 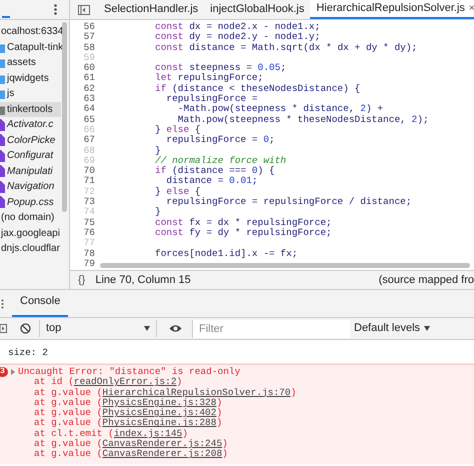 What do you see at coordinates (2, 304) in the screenshot?
I see `drag-handle-icon` at bounding box center [2, 304].